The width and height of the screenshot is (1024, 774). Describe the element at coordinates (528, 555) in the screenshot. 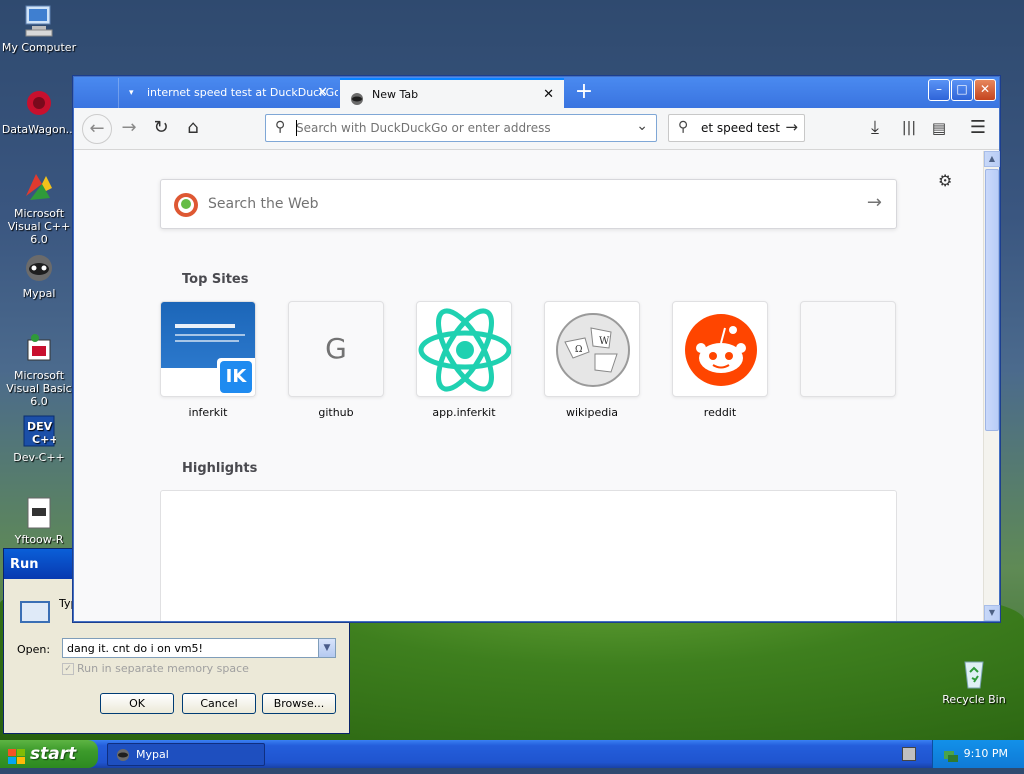

I see `highlights-area` at that location.